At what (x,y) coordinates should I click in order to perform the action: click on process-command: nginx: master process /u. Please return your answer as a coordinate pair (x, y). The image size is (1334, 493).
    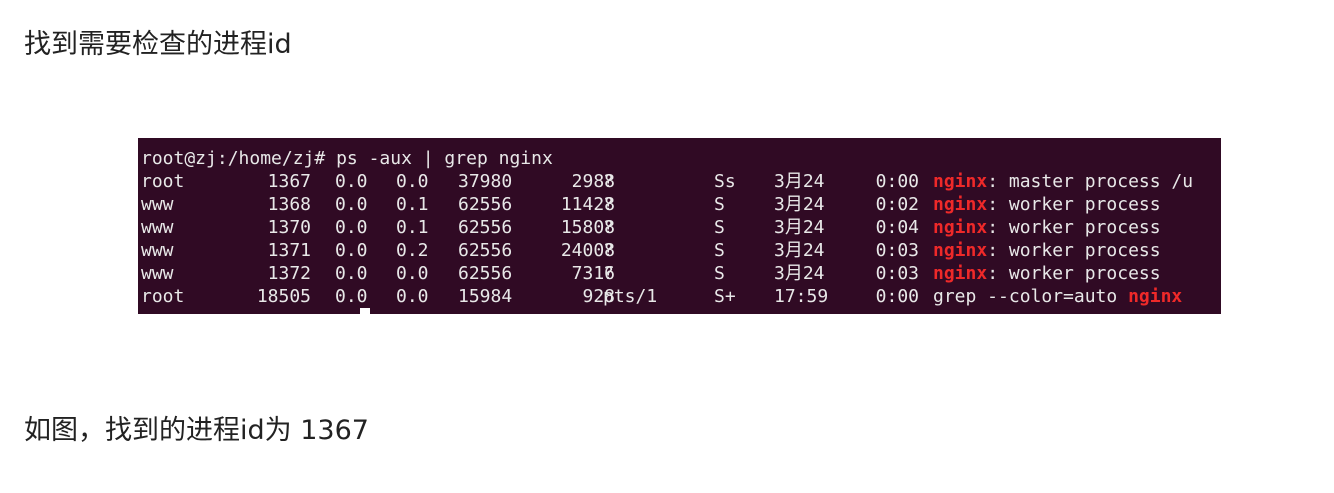
    Looking at the image, I should click on (1063, 181).